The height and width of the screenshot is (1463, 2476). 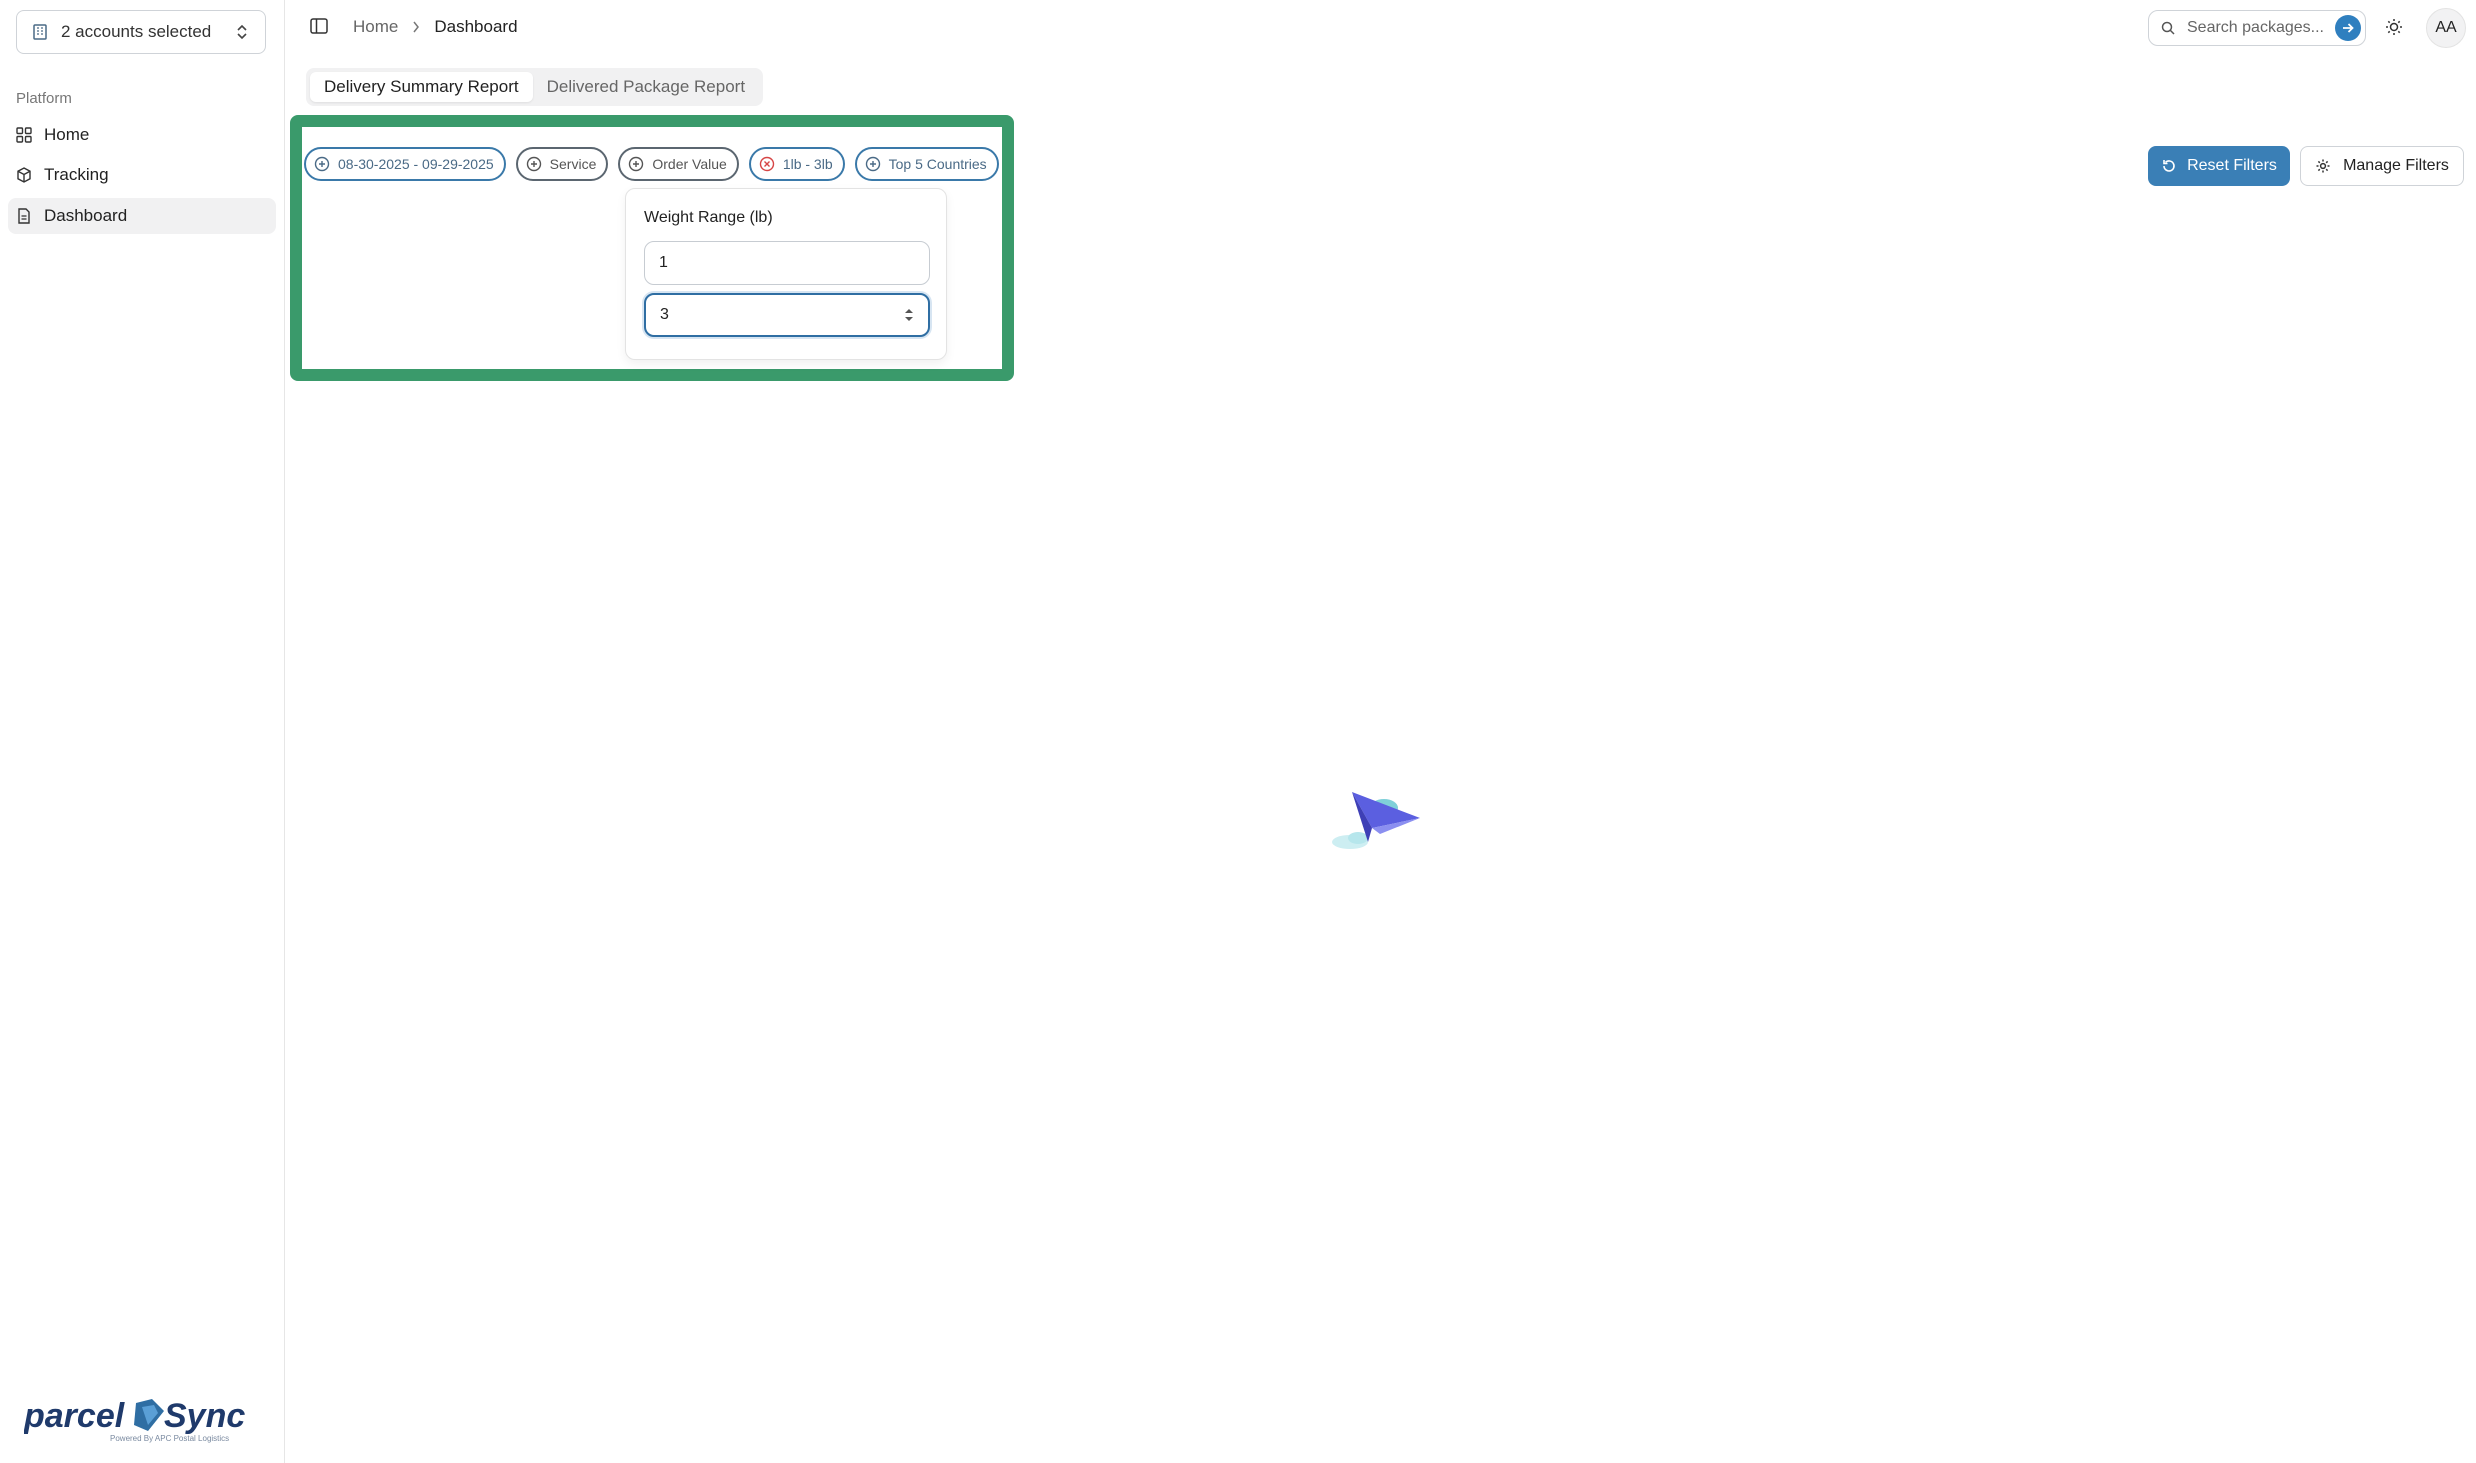 I want to click on account-selector-label: 2 accounts selected, so click(x=136, y=31).